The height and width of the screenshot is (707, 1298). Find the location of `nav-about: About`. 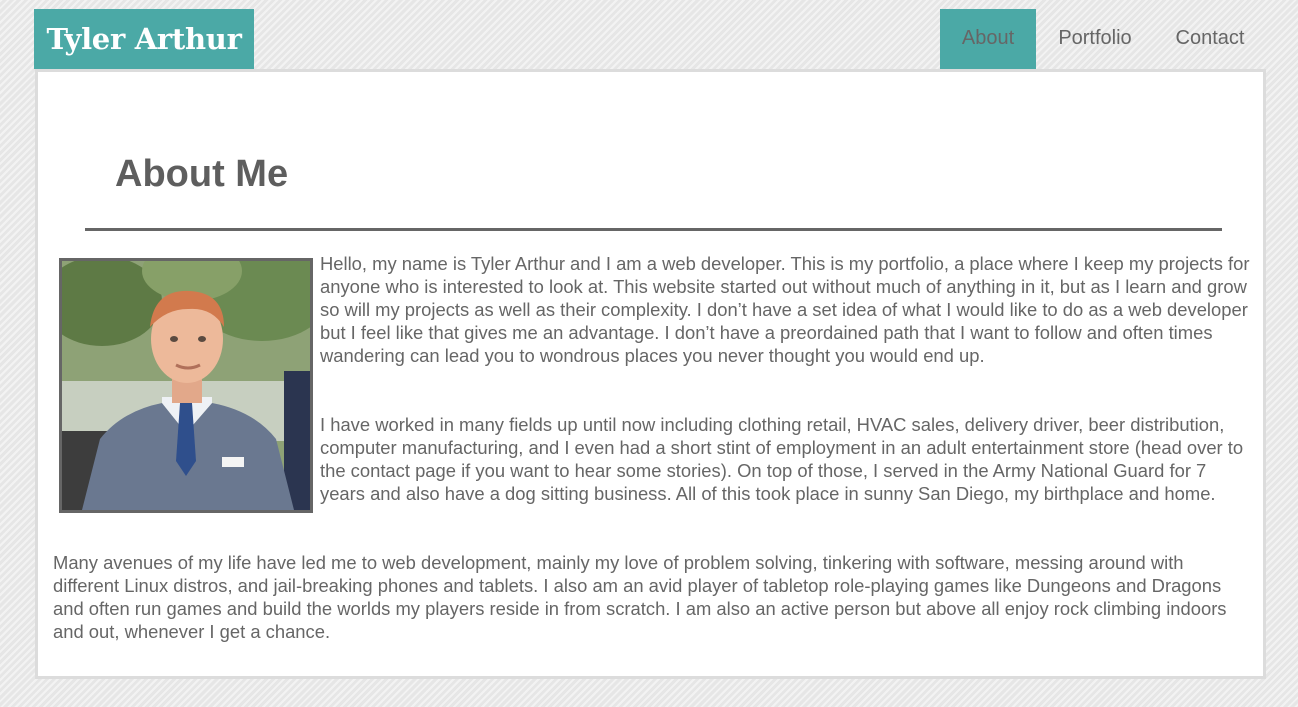

nav-about: About is located at coordinates (988, 39).